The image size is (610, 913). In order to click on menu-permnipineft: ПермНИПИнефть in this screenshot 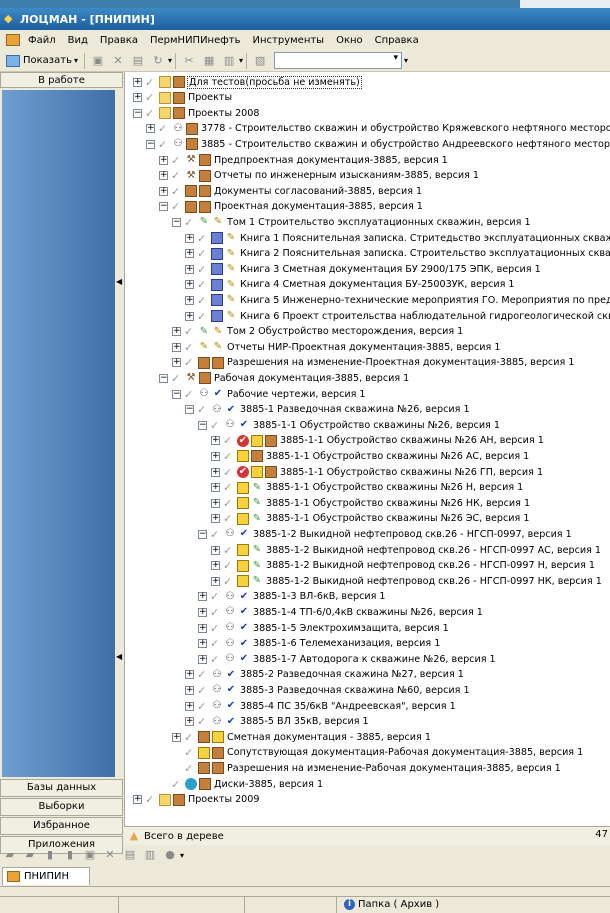, I will do `click(195, 40)`.